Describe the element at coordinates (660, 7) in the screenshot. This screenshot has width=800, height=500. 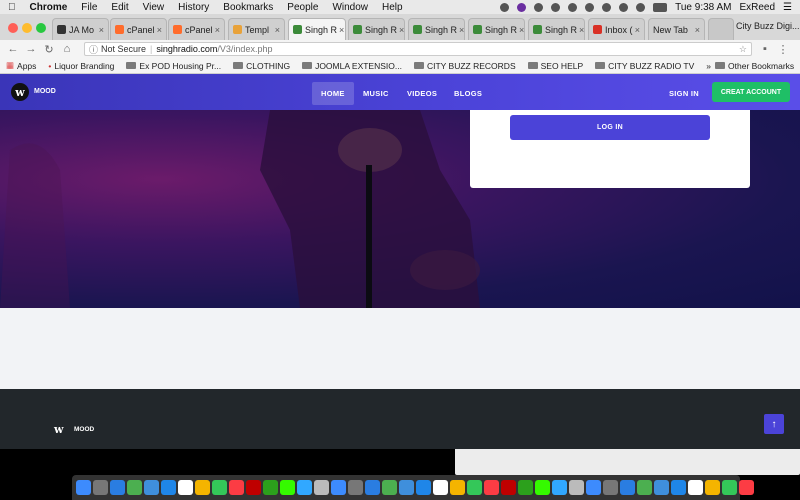
I see `battery-icon` at that location.